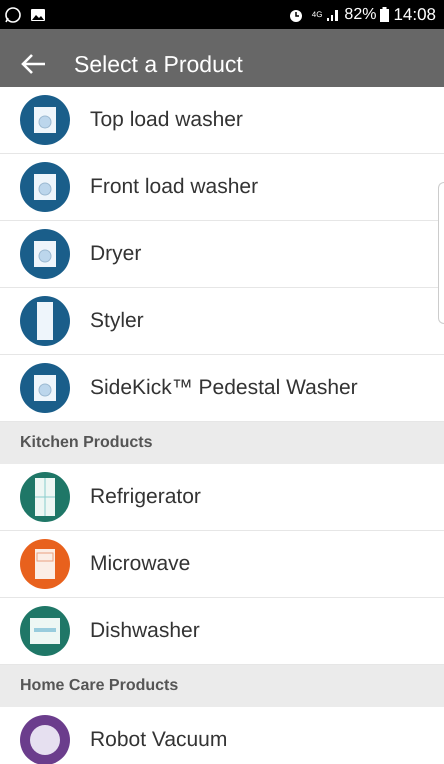 Image resolution: width=444 pixels, height=764 pixels. Describe the element at coordinates (360, 14) in the screenshot. I see `battery-level: 82%` at that location.